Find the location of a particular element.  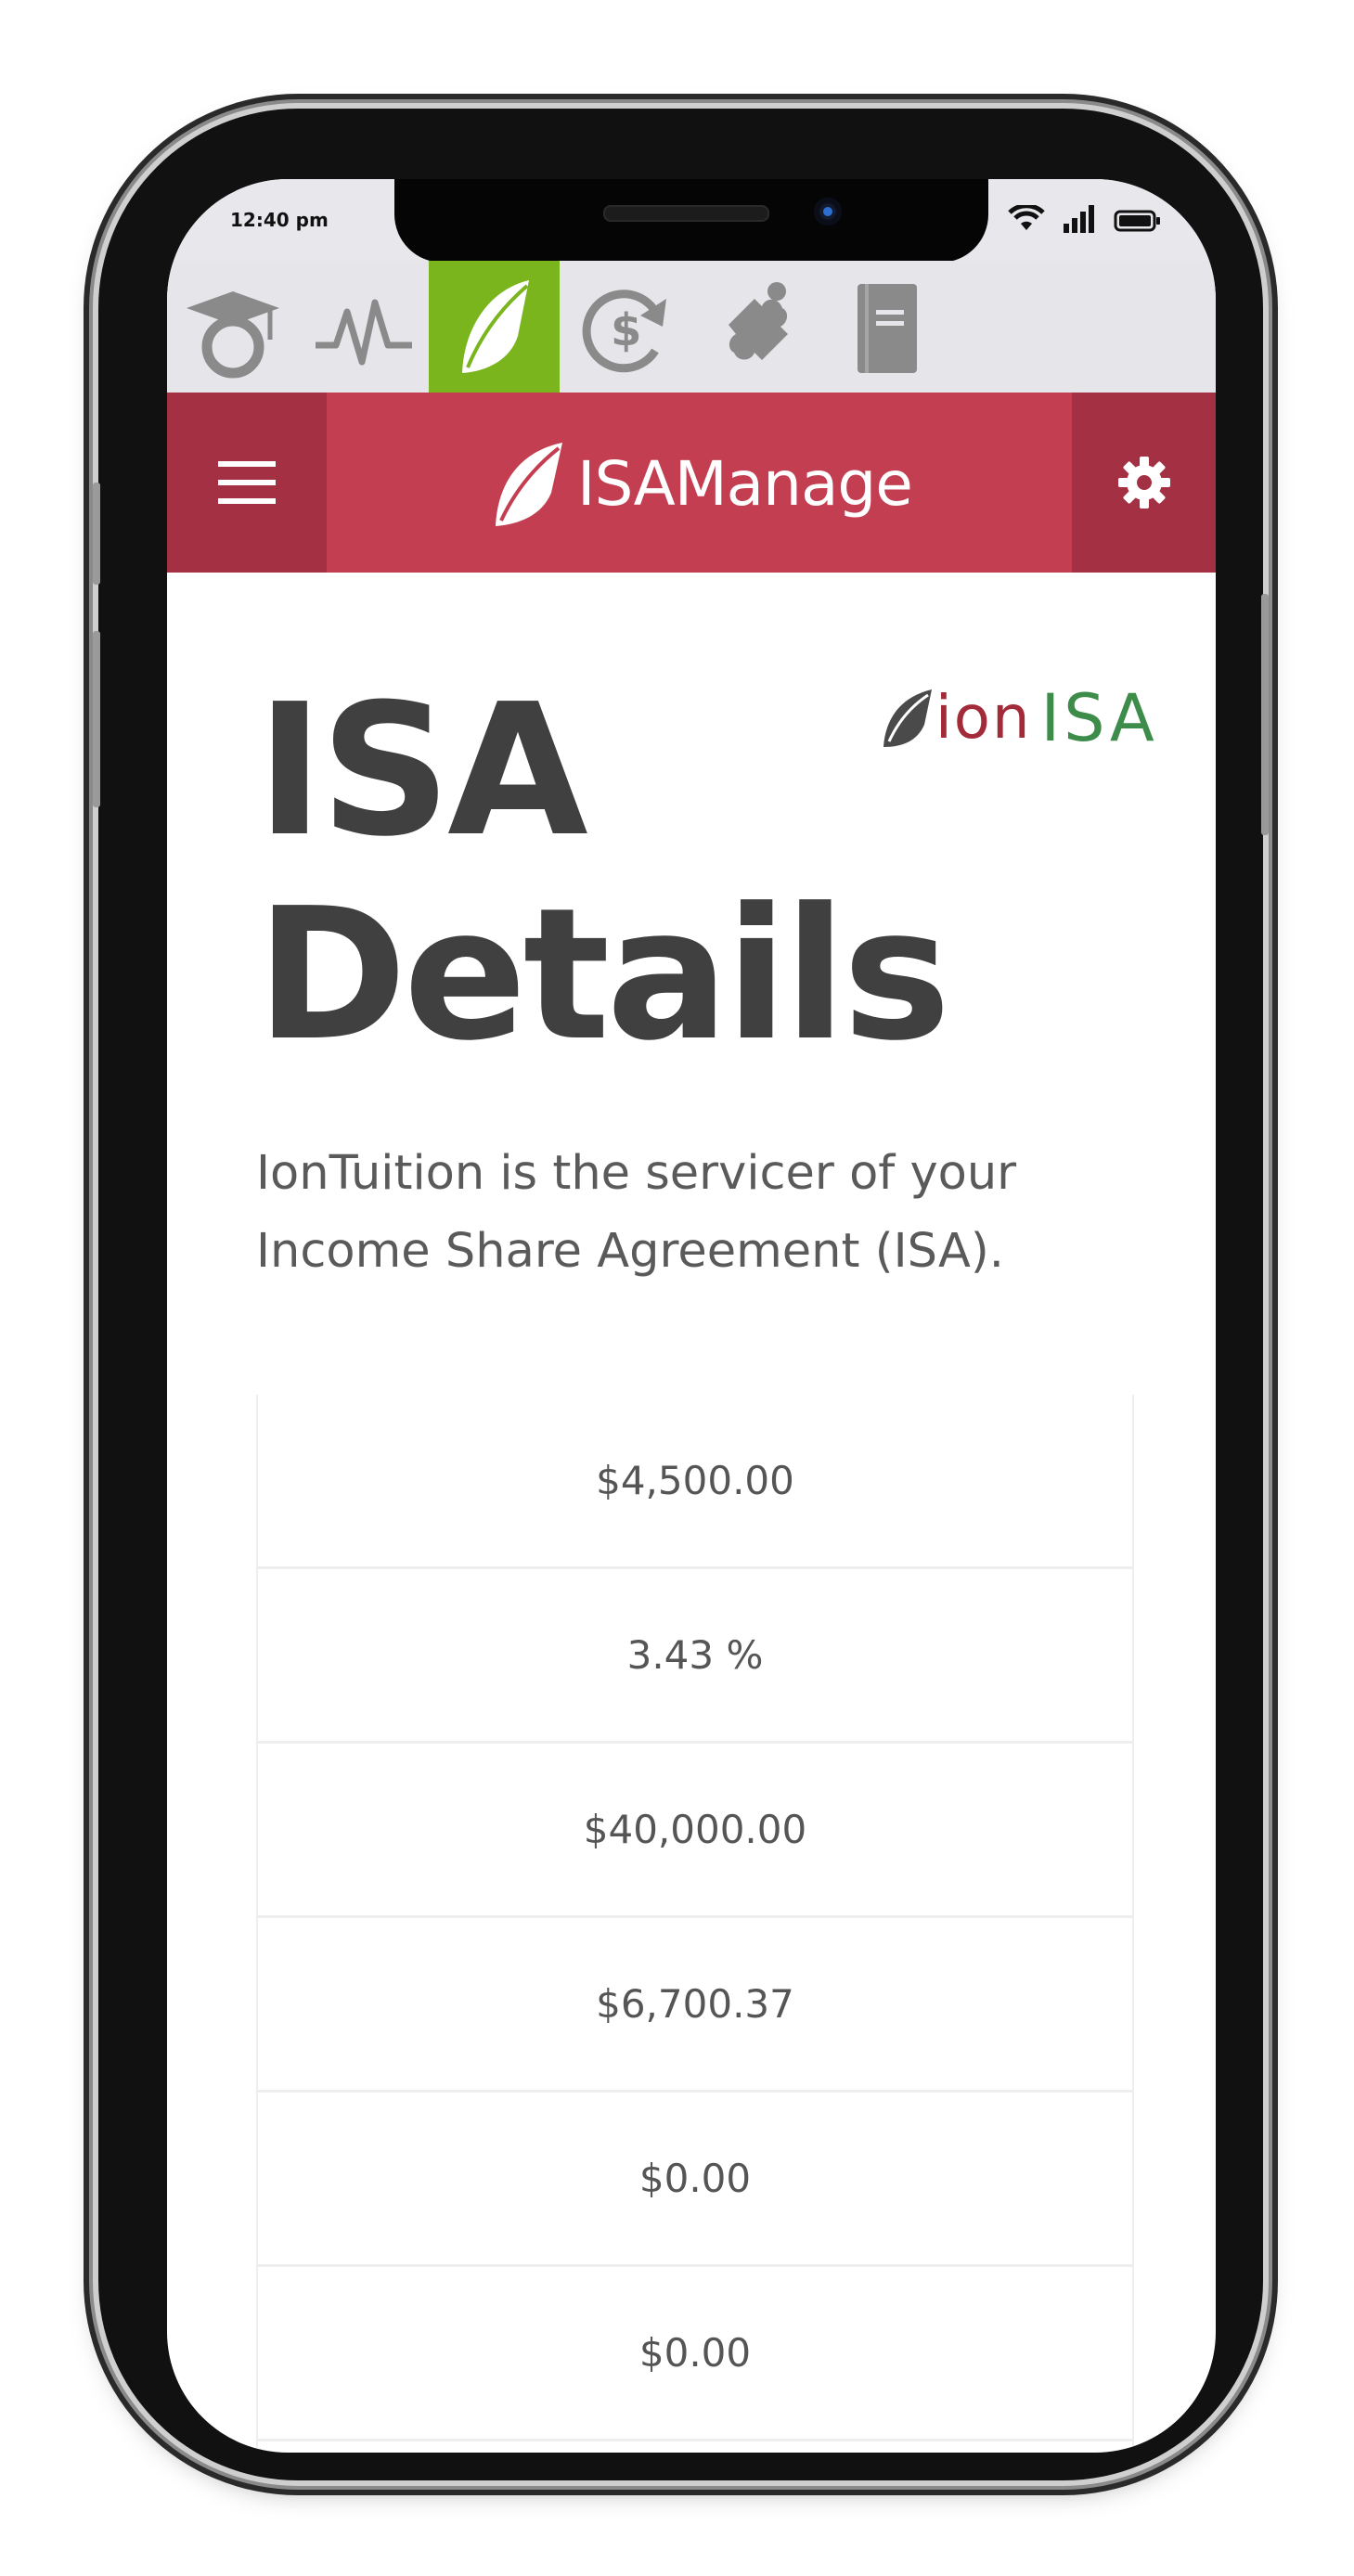

wifi-icon is located at coordinates (1026, 217).